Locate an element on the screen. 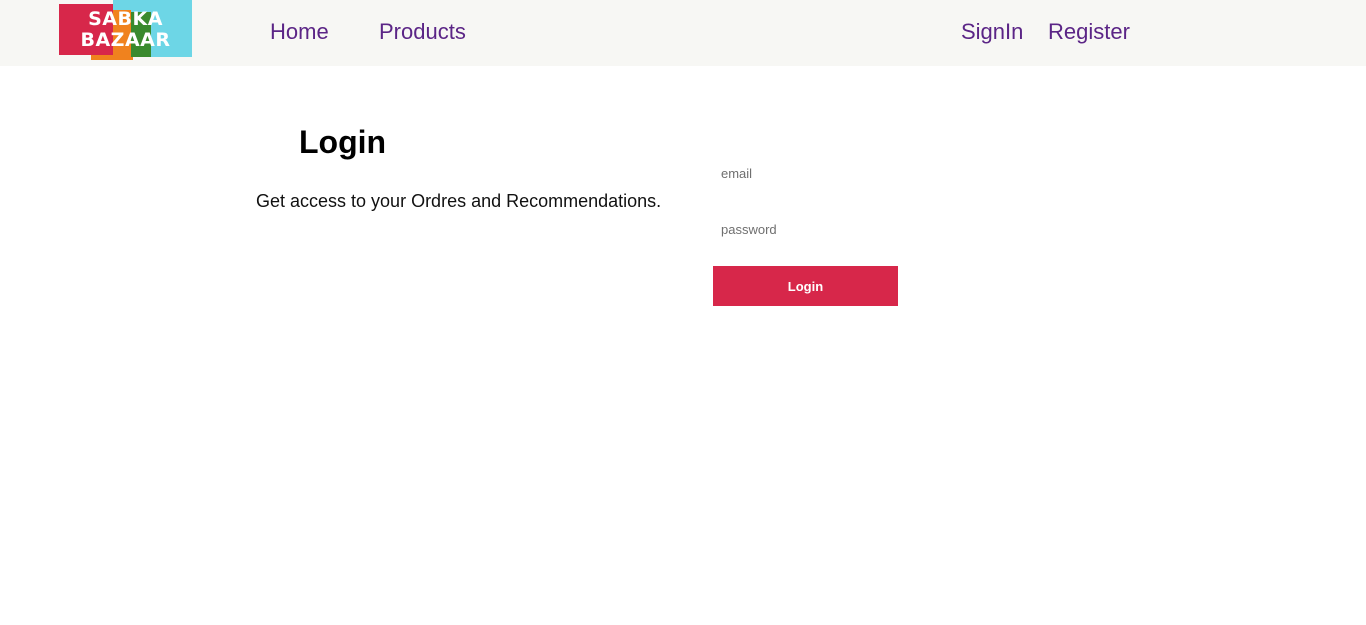  page-title: Login is located at coordinates (343, 142).